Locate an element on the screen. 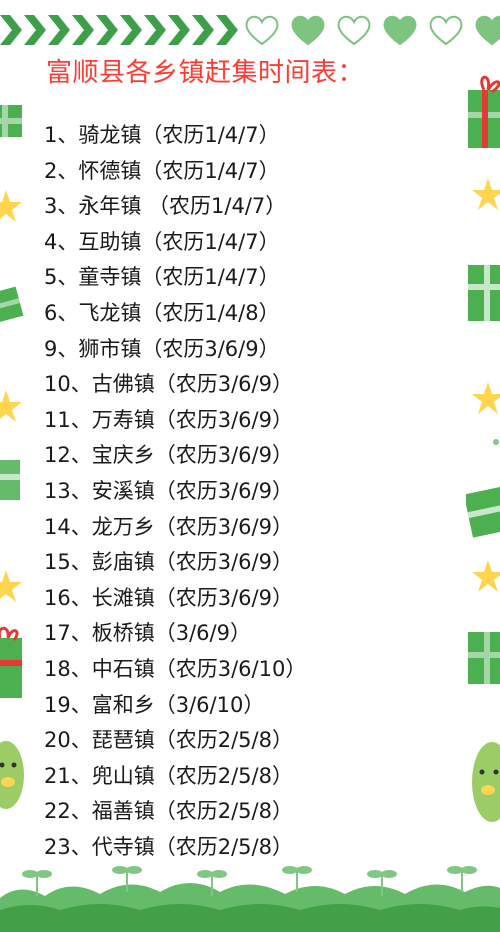  list-item: 21、兜山镇（农历2/5/8） is located at coordinates (168, 775).